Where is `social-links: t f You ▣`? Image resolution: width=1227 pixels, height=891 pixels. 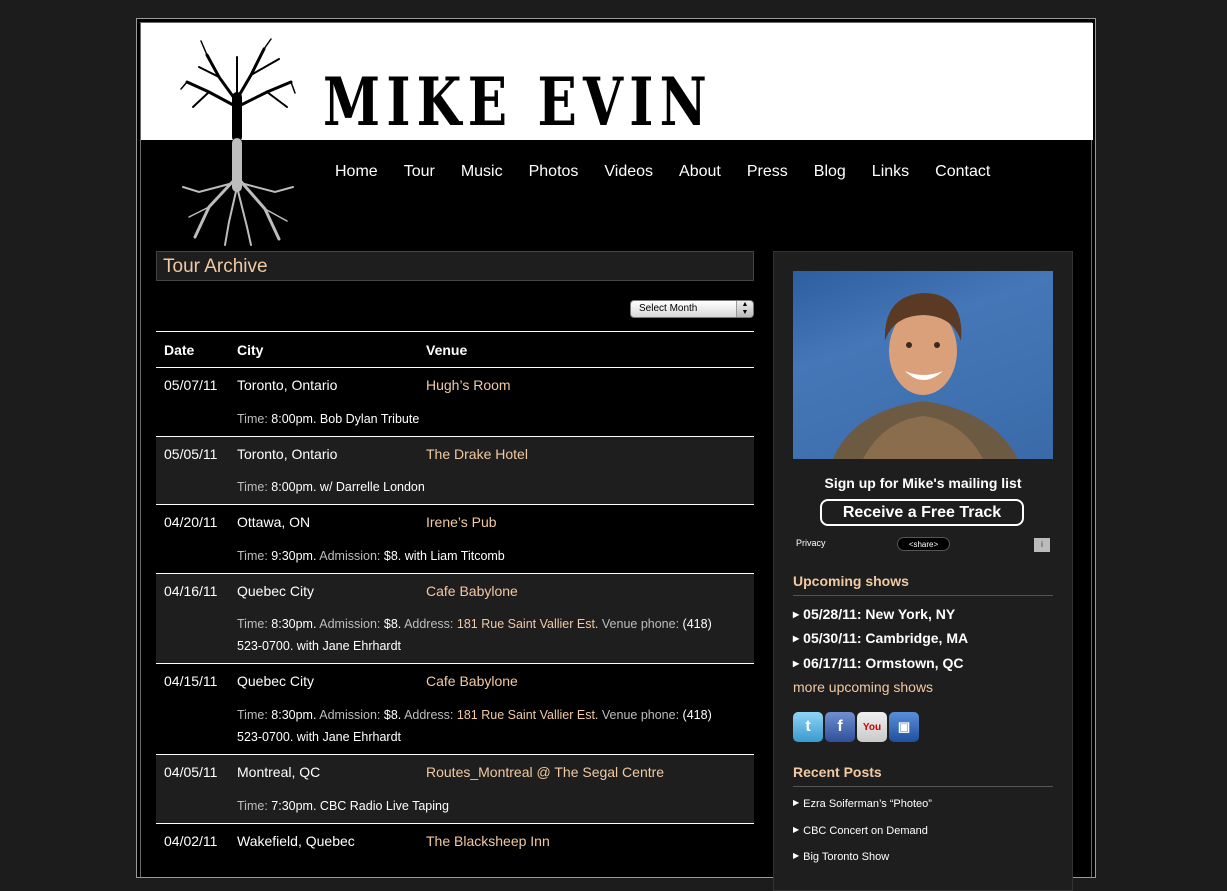 social-links: t f You ▣ is located at coordinates (857, 727).